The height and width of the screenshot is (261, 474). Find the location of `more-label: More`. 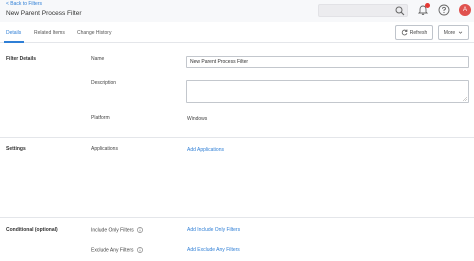

more-label: More is located at coordinates (449, 32).